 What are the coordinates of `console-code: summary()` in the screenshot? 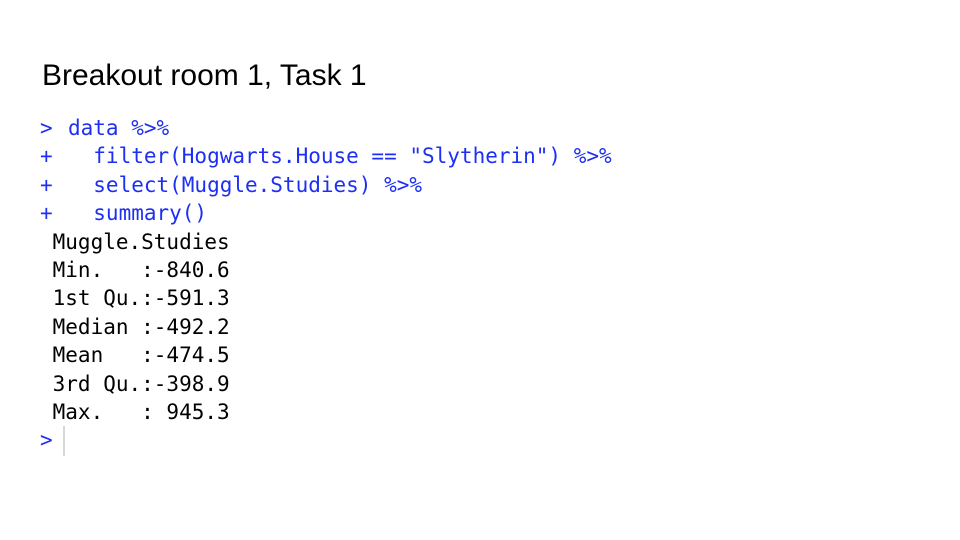 It's located at (138, 213).